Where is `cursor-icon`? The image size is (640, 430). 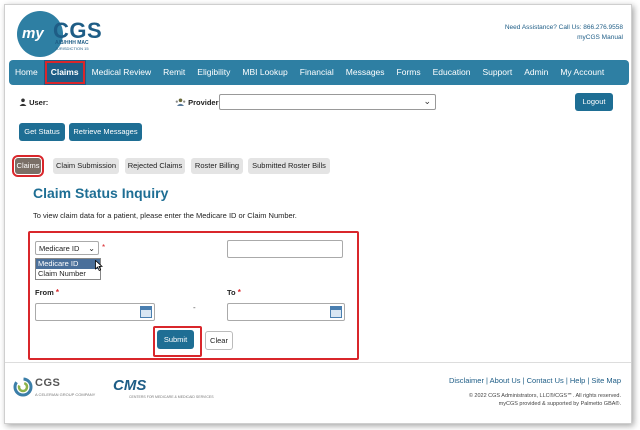 cursor-icon is located at coordinates (99, 266).